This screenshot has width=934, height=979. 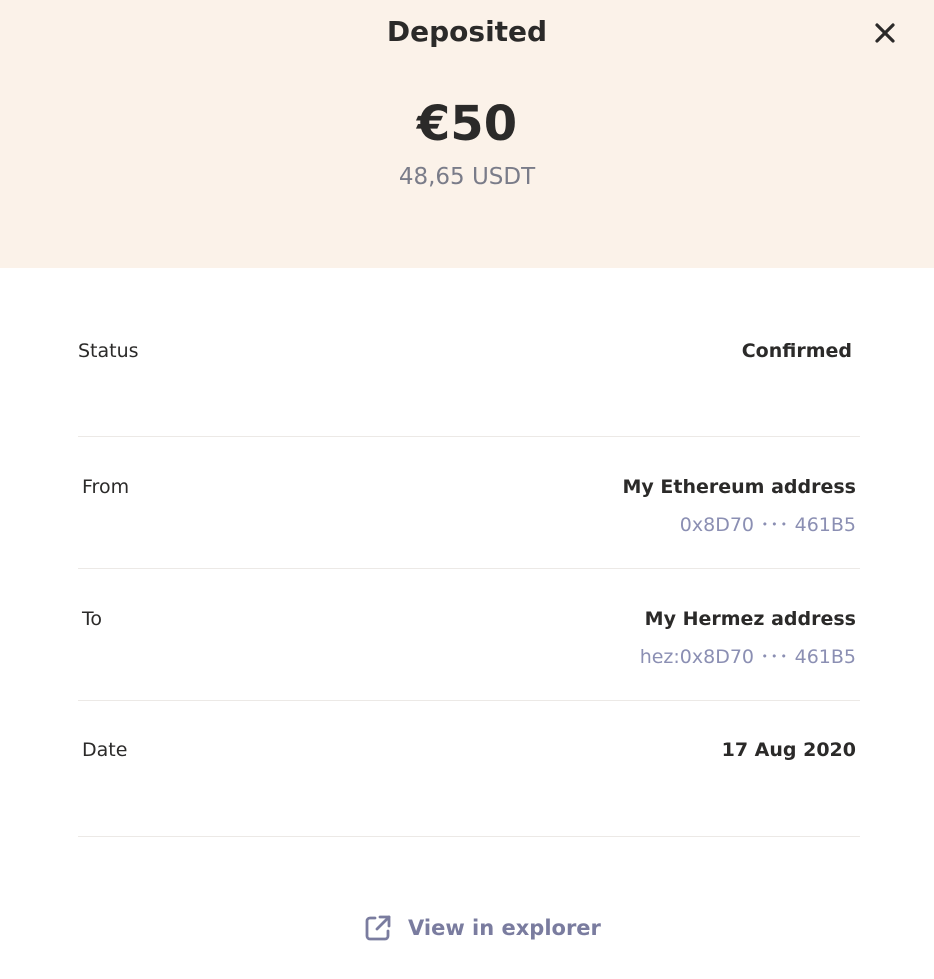 What do you see at coordinates (105, 750) in the screenshot?
I see `date-label: Date` at bounding box center [105, 750].